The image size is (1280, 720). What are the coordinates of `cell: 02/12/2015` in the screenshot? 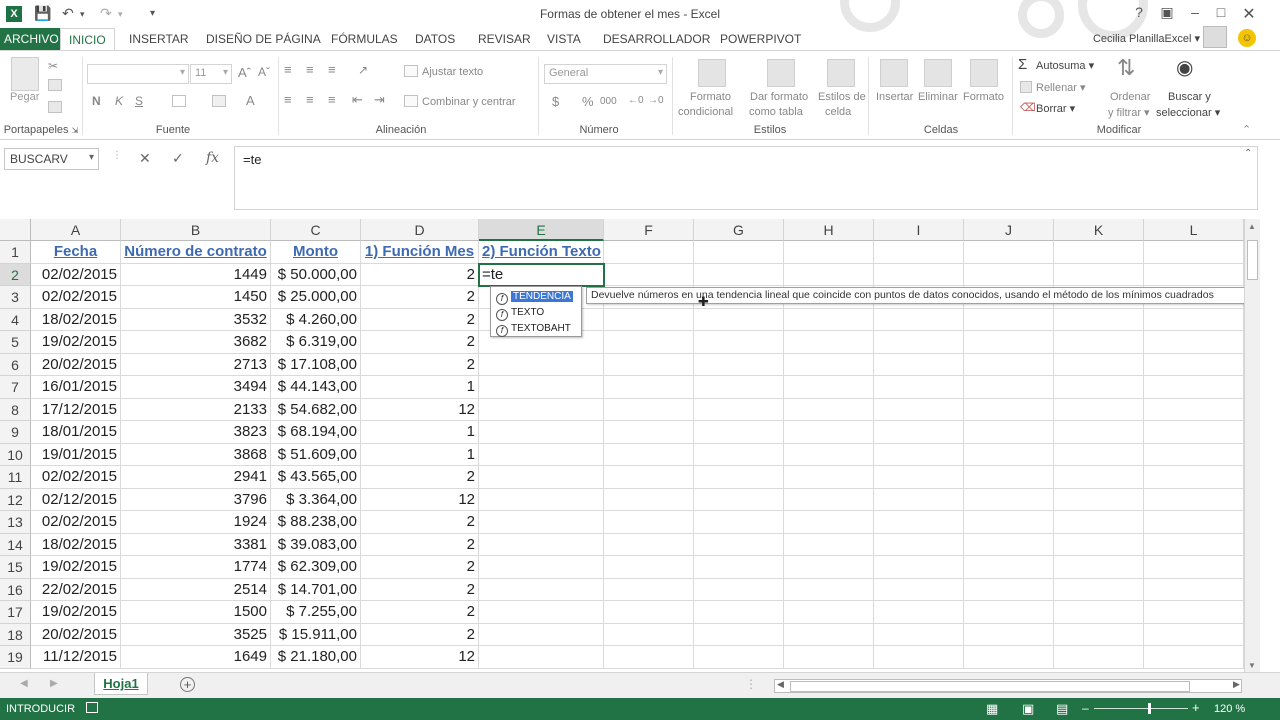 It's located at (76, 499).